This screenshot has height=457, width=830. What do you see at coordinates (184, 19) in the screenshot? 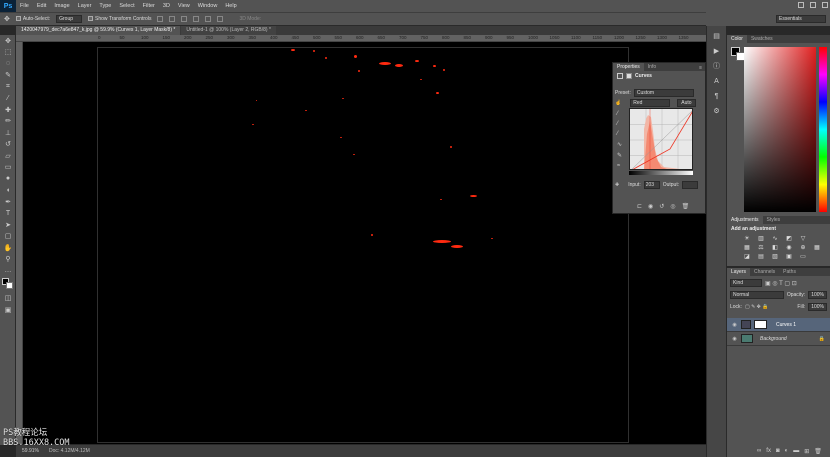
I see `align-bottom-icon` at bounding box center [184, 19].